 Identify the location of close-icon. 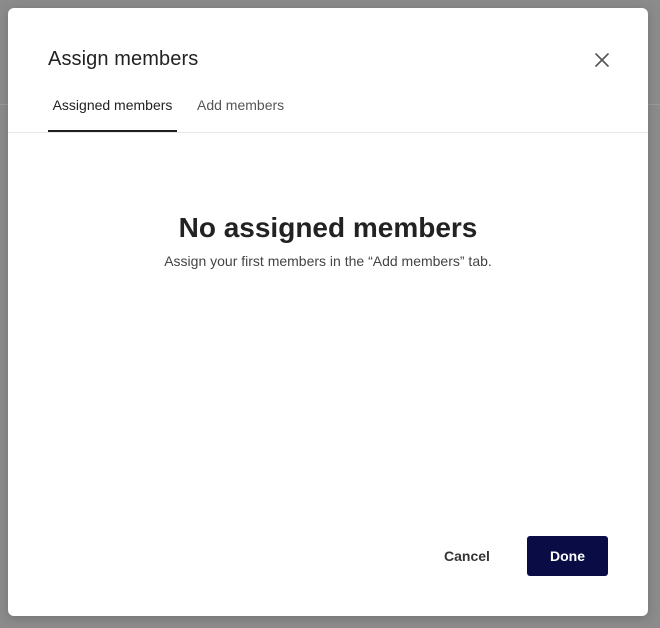
(602, 60).